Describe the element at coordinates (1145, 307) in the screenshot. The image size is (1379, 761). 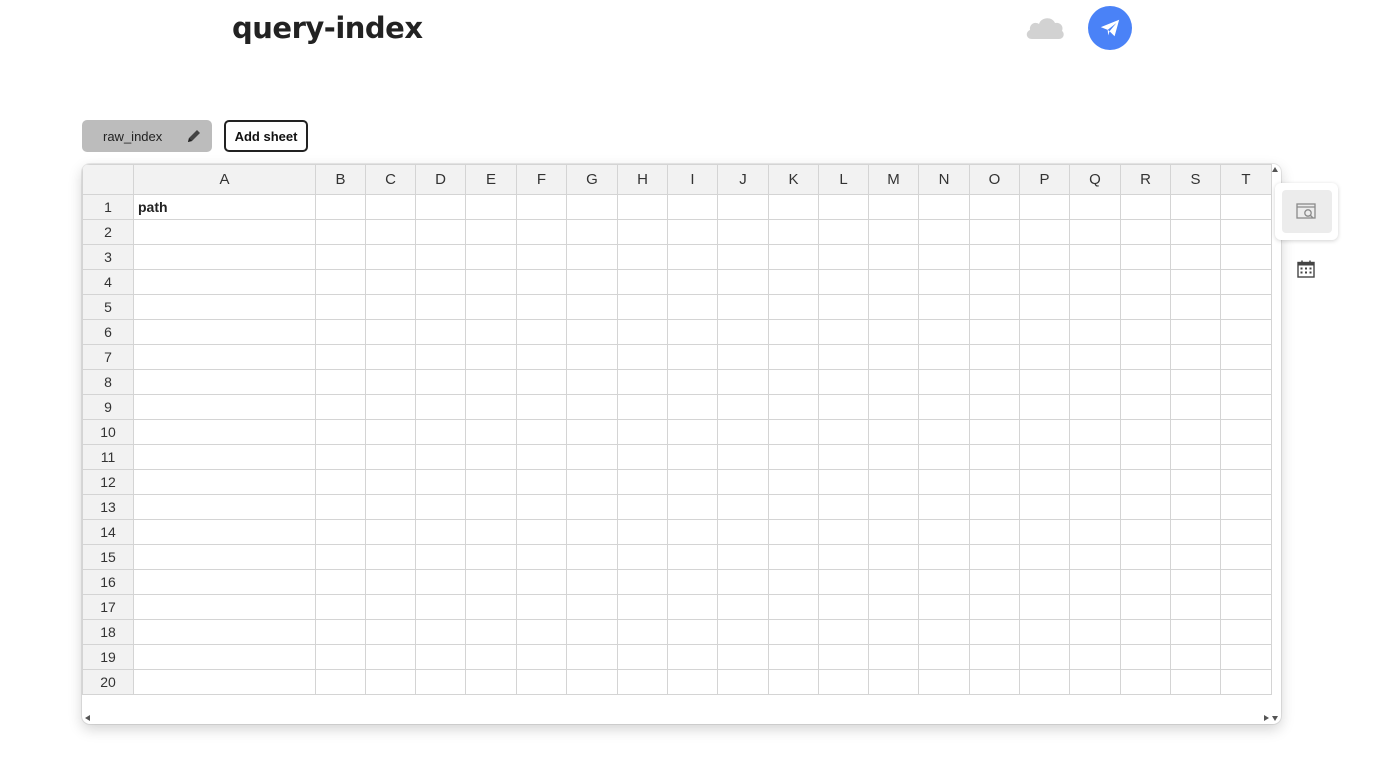
I see `cell-r5` at that location.